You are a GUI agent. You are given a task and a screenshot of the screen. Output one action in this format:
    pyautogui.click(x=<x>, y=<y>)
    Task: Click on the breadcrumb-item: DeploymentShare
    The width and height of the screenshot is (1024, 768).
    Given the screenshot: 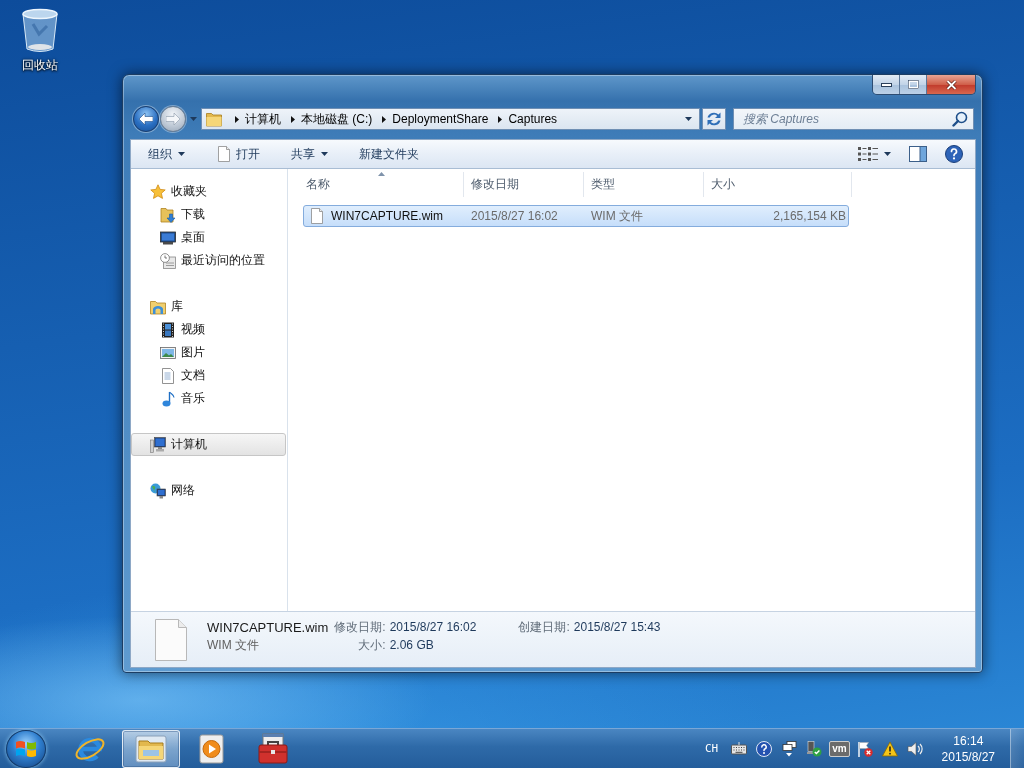 What is the action you would take?
    pyautogui.click(x=439, y=119)
    